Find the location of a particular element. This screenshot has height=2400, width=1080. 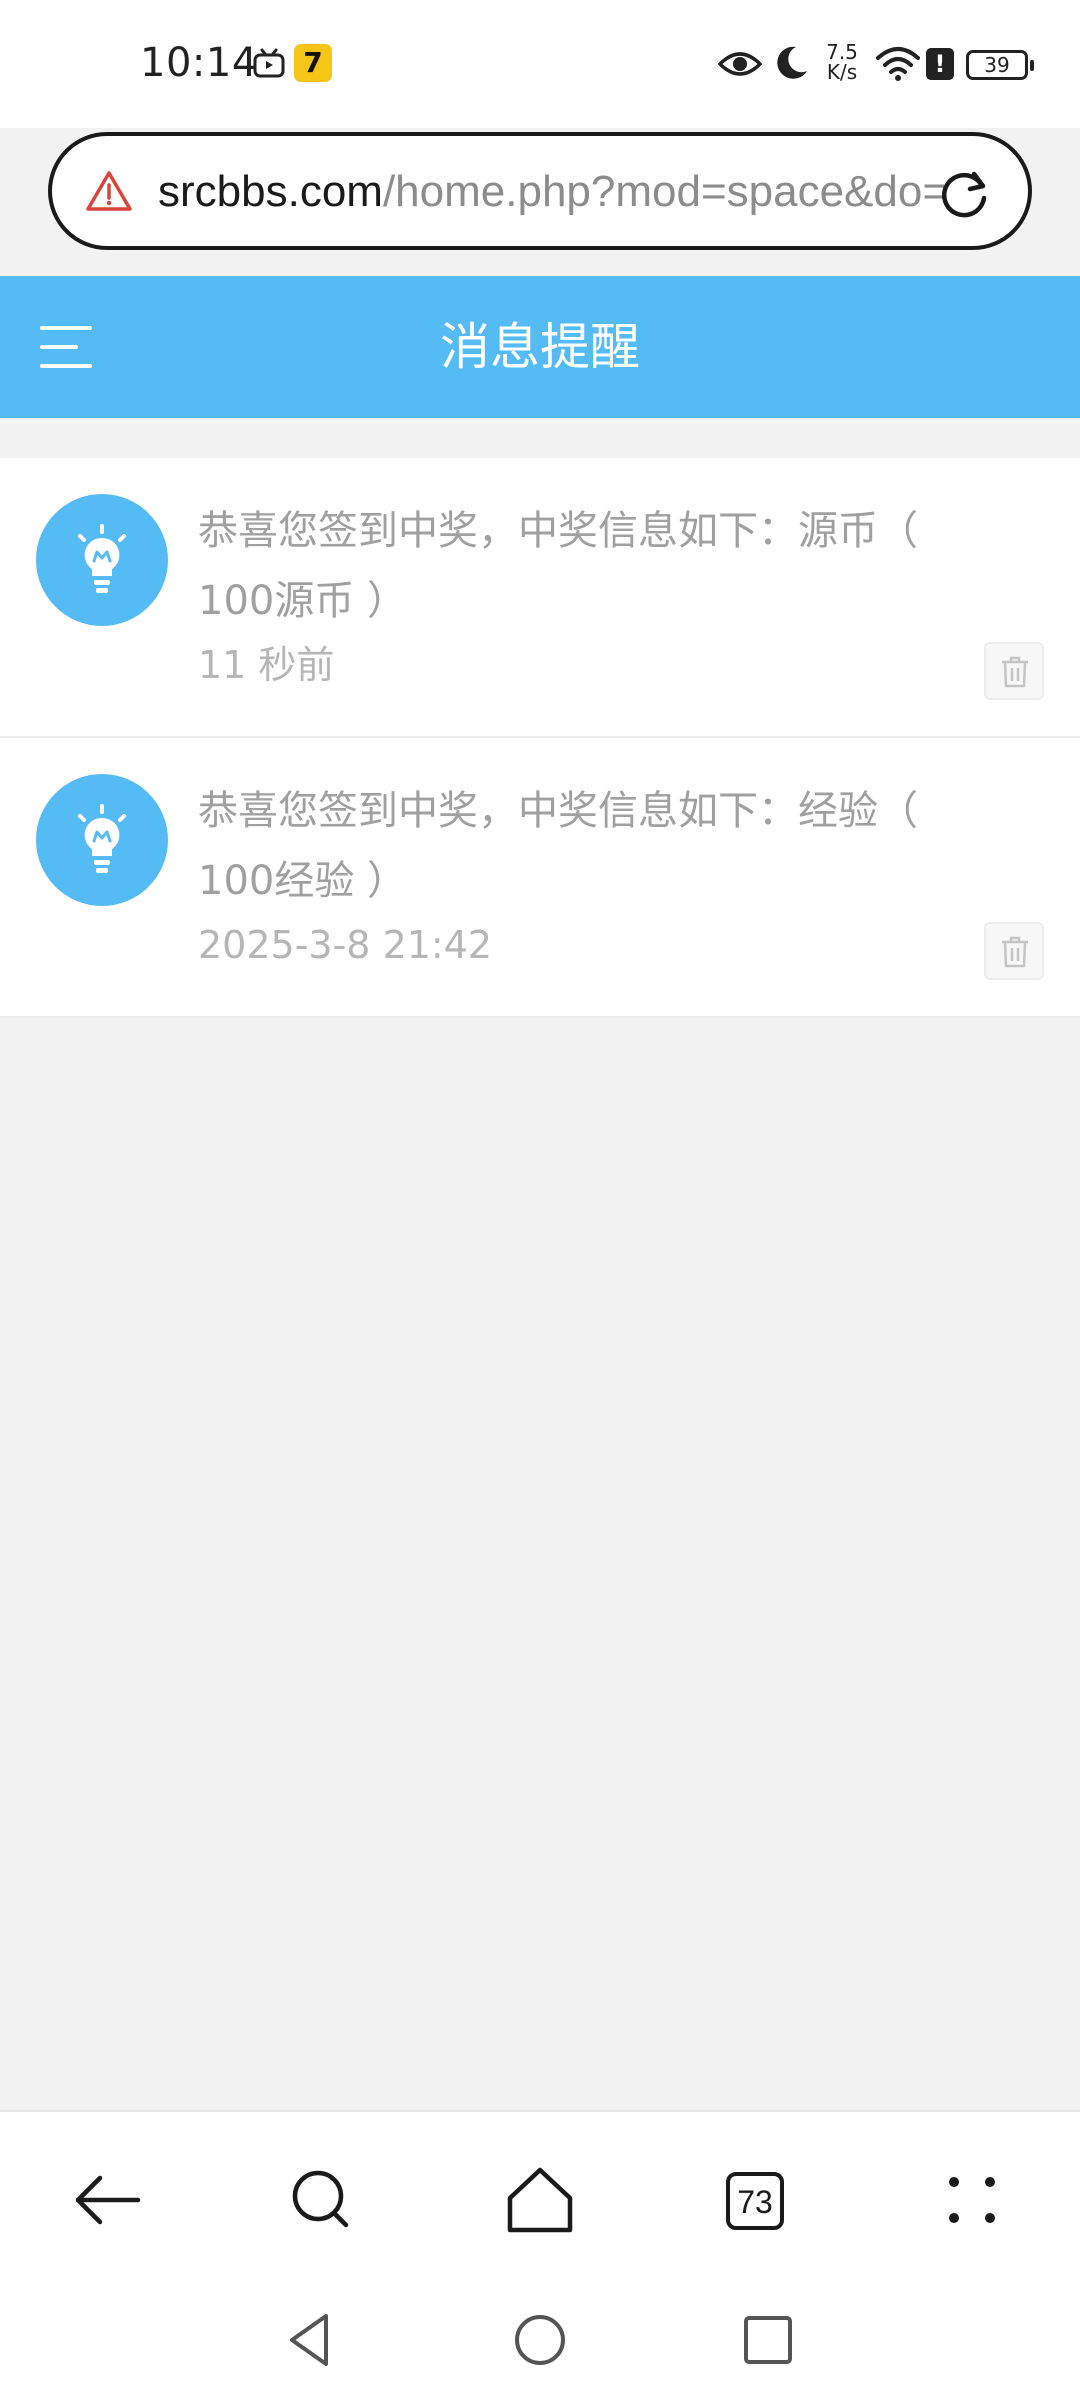

search-icon is located at coordinates (320, 2199).